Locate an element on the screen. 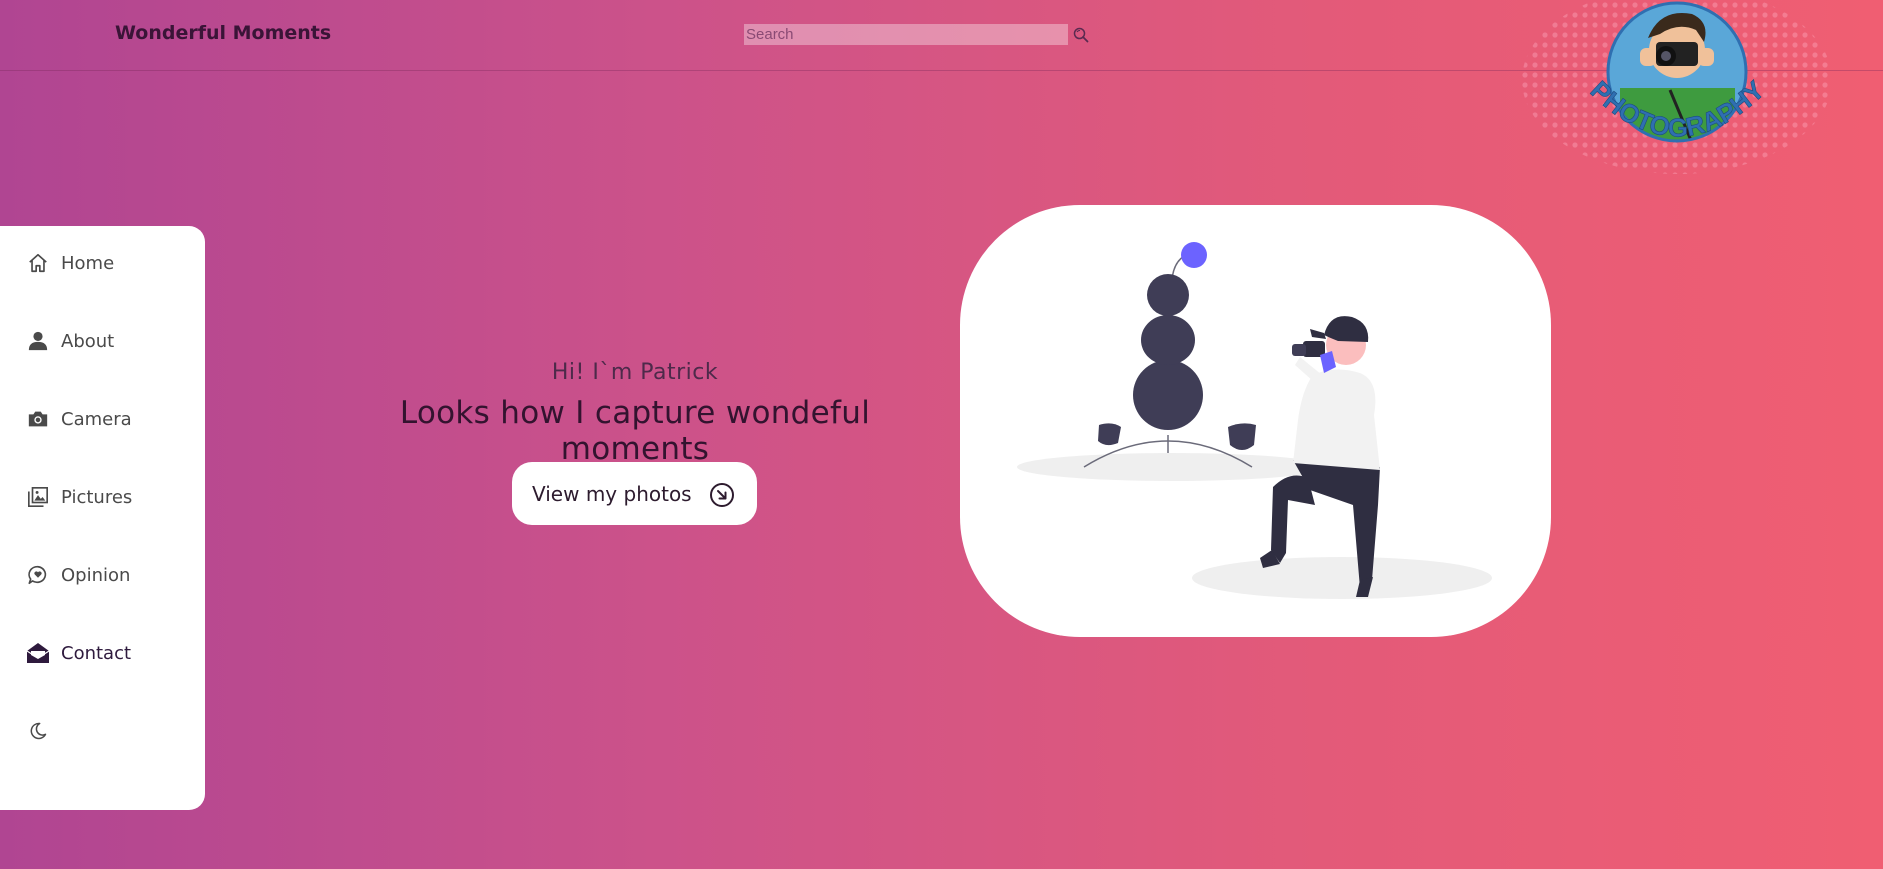  illustration-graphic is located at coordinates (1254, 420).